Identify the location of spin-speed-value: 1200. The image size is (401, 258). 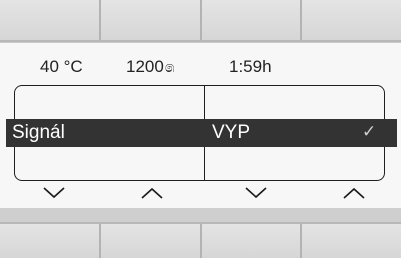
(145, 66).